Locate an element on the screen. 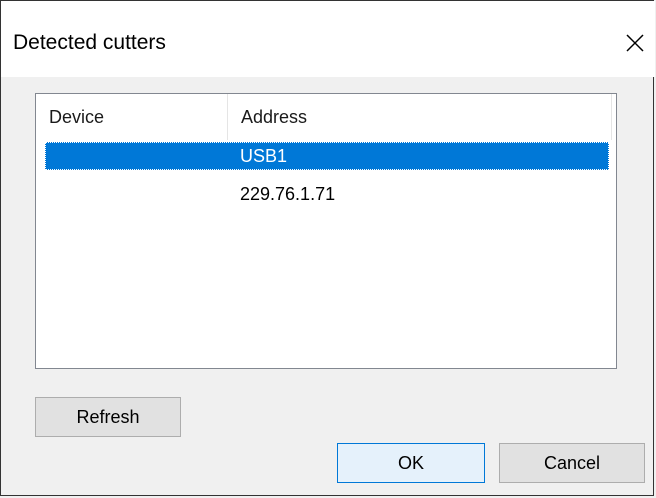 The height and width of the screenshot is (498, 656). ok-button: OK is located at coordinates (411, 463).